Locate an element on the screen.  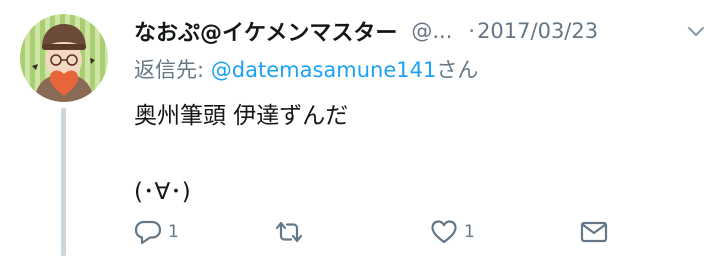
reply-suffix: さん is located at coordinates (457, 70).